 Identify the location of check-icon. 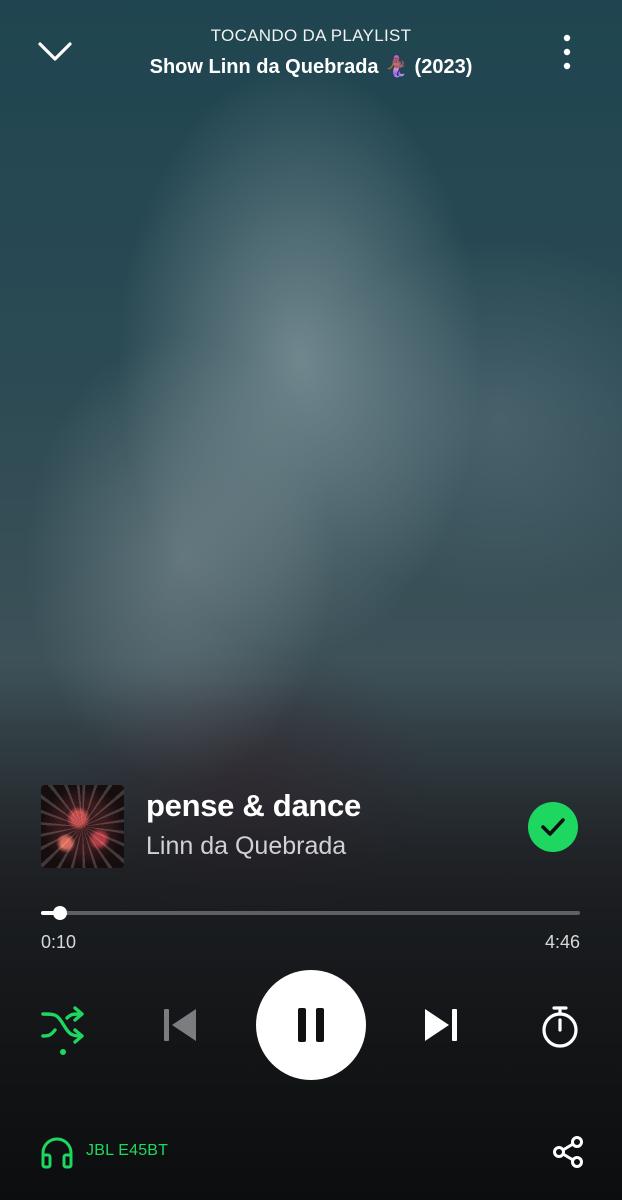
(553, 827).